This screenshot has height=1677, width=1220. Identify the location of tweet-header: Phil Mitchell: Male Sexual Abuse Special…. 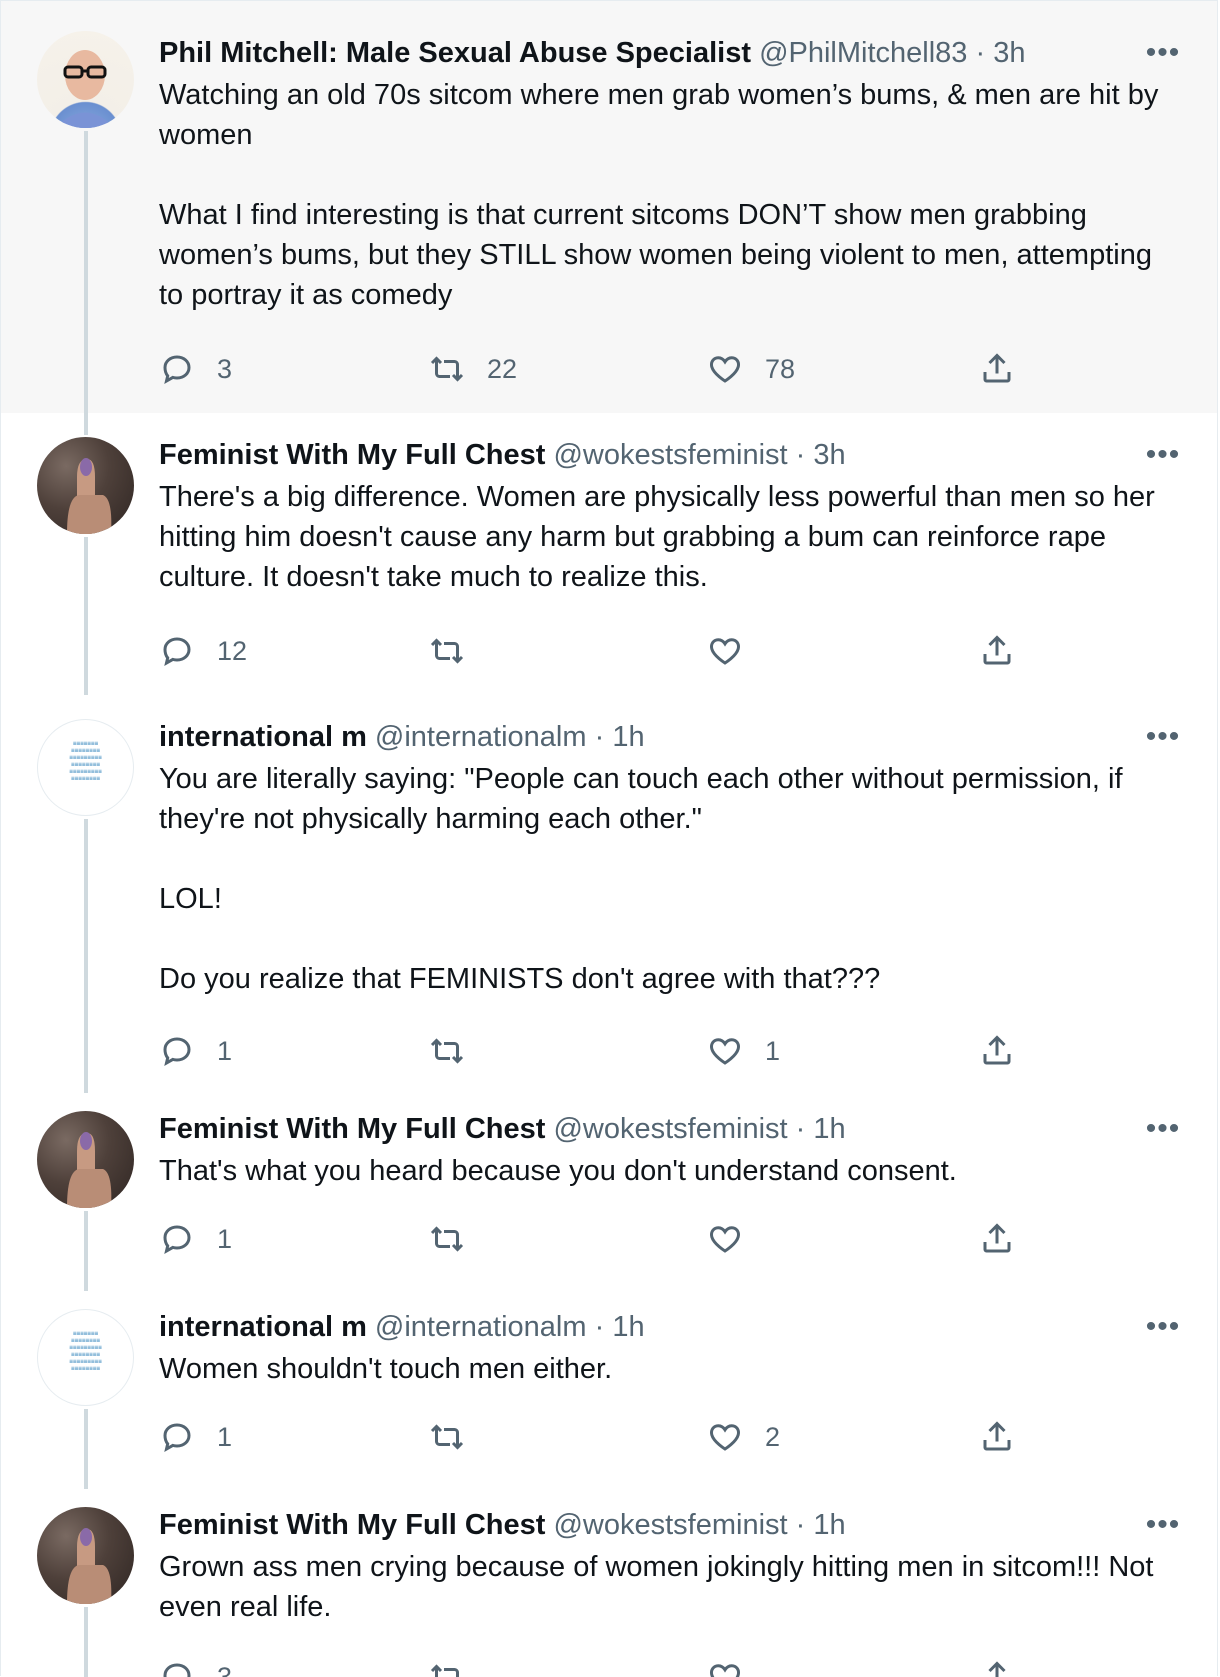
(663, 53).